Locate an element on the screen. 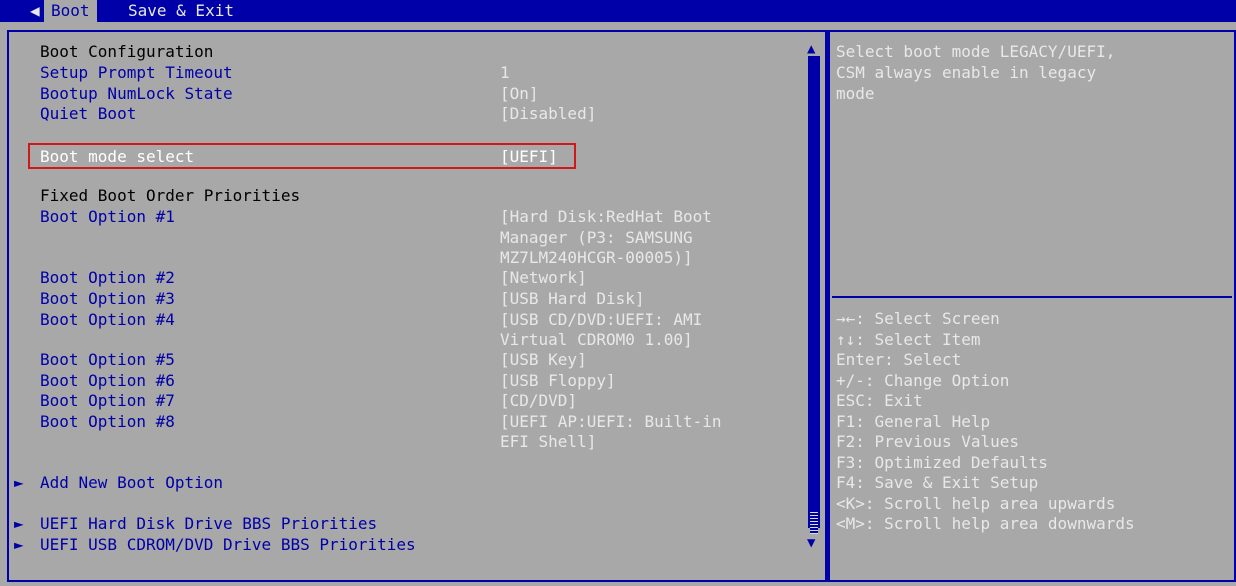 This screenshot has width=1236, height=586. key-hint-f1: F1: General Help is located at coordinates (913, 421).